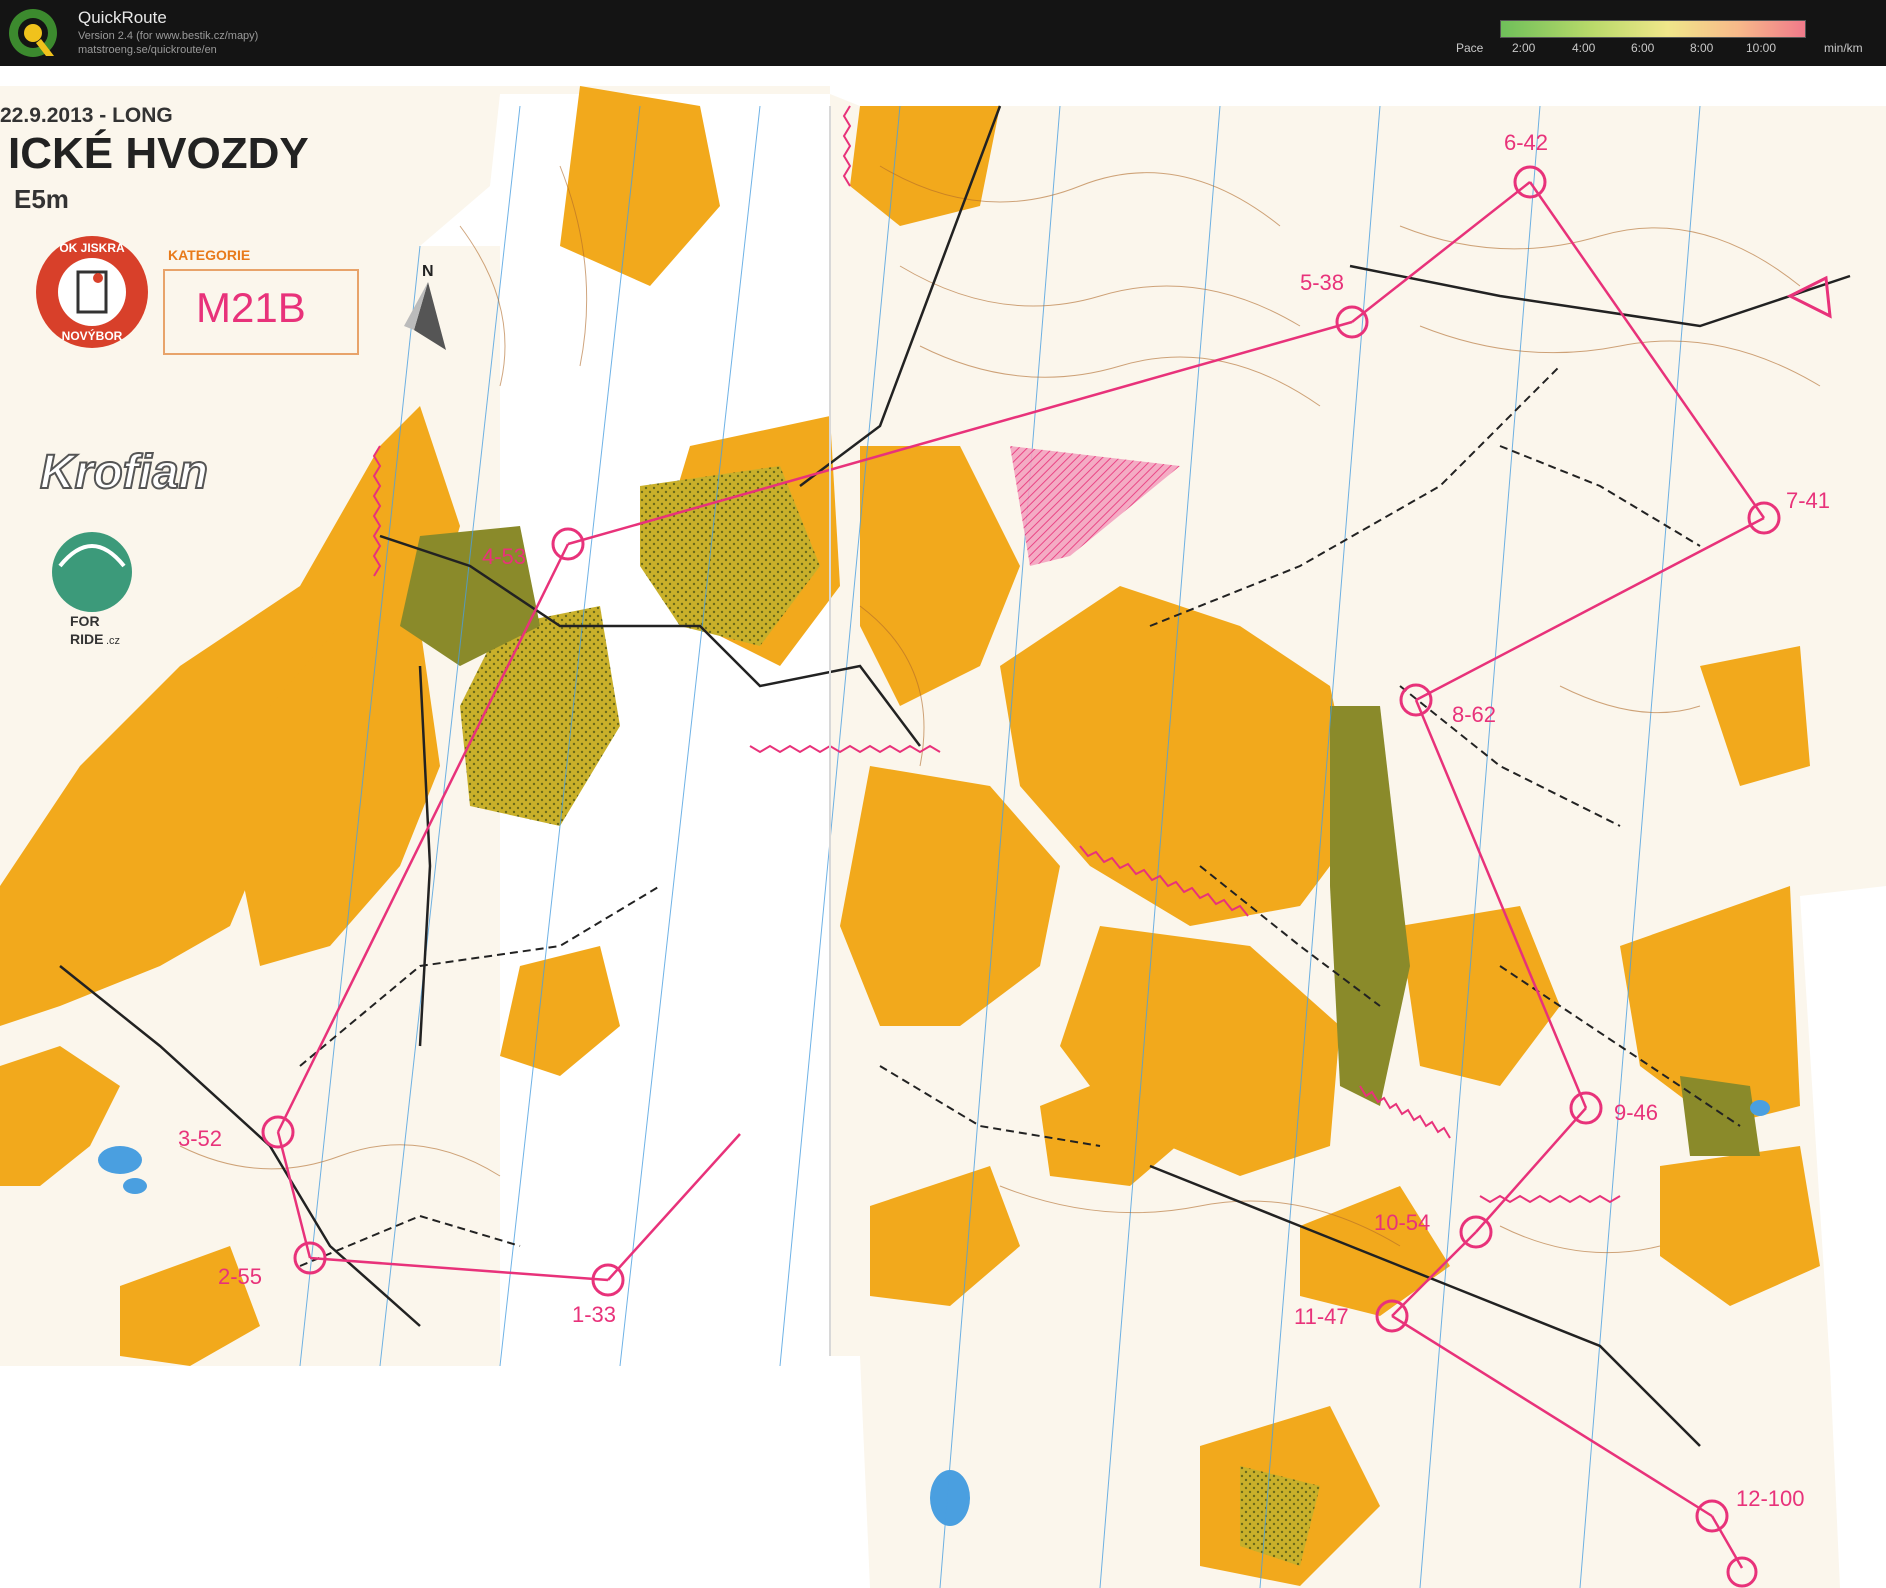 The width and height of the screenshot is (1886, 1588). Describe the element at coordinates (209, 255) in the screenshot. I see `category-heading: KATEGORIE` at that location.